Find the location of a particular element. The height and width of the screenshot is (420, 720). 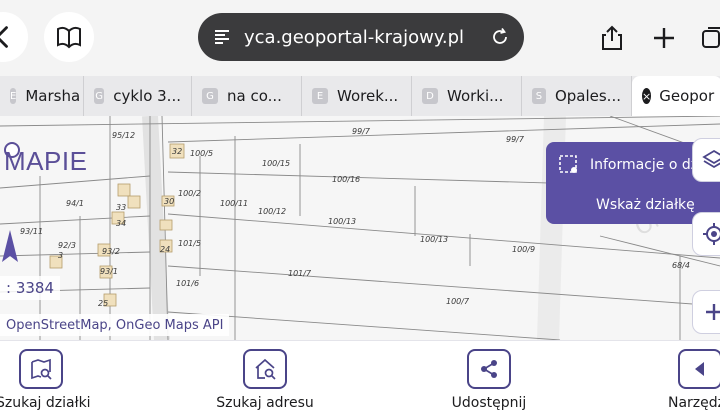

tabs-overview-button is located at coordinates (710, 38).